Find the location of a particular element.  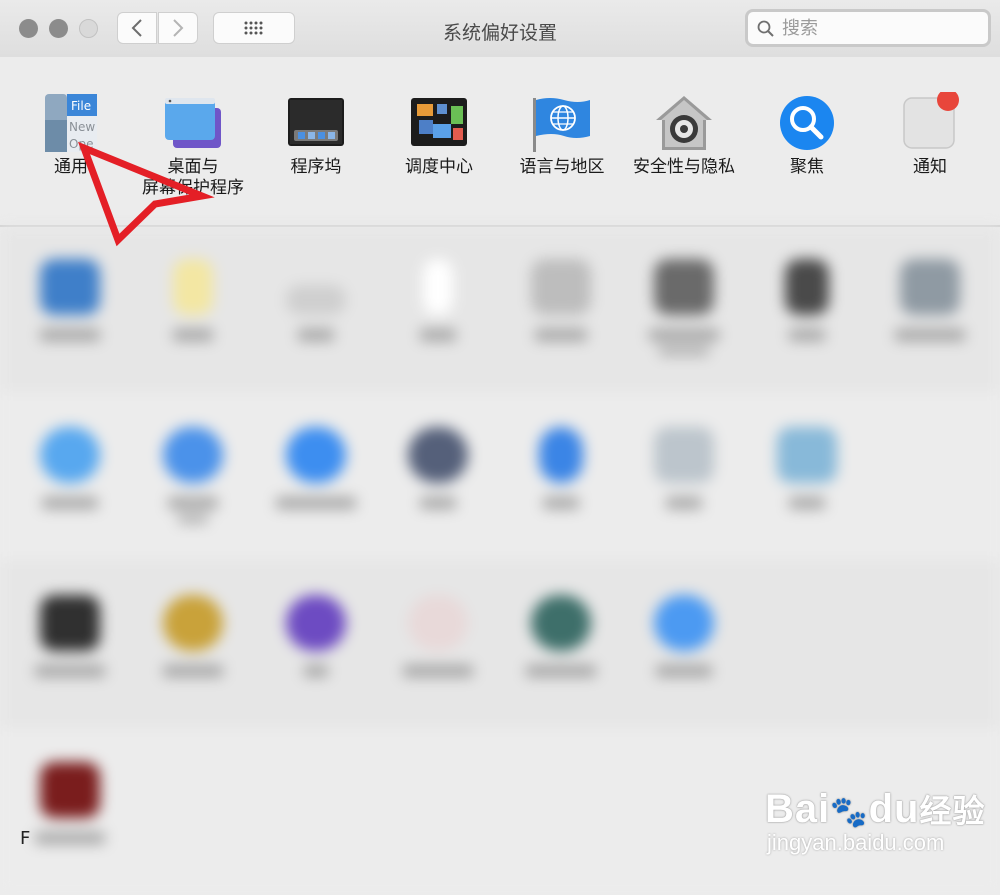

pref-language-region: 语言与地区 is located at coordinates (562, 135).